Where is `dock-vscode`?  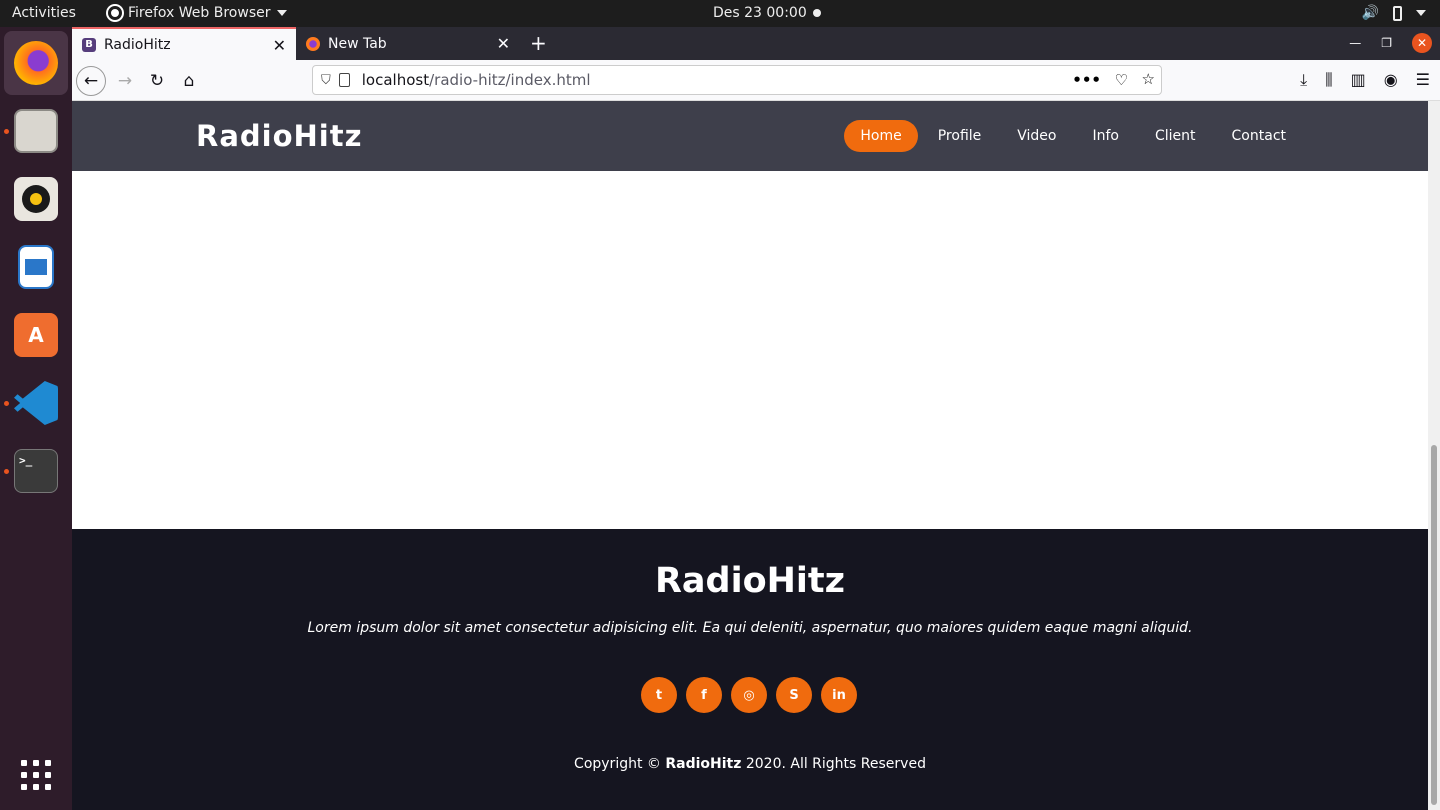
dock-vscode is located at coordinates (36, 403).